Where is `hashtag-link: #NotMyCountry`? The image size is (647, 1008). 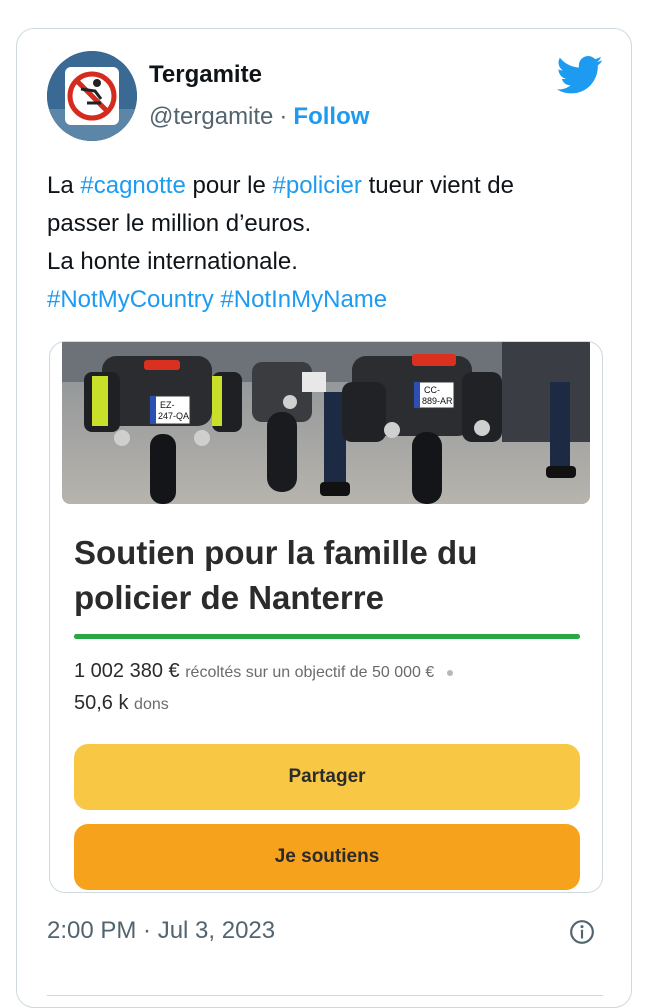
hashtag-link: #NotMyCountry is located at coordinates (130, 299).